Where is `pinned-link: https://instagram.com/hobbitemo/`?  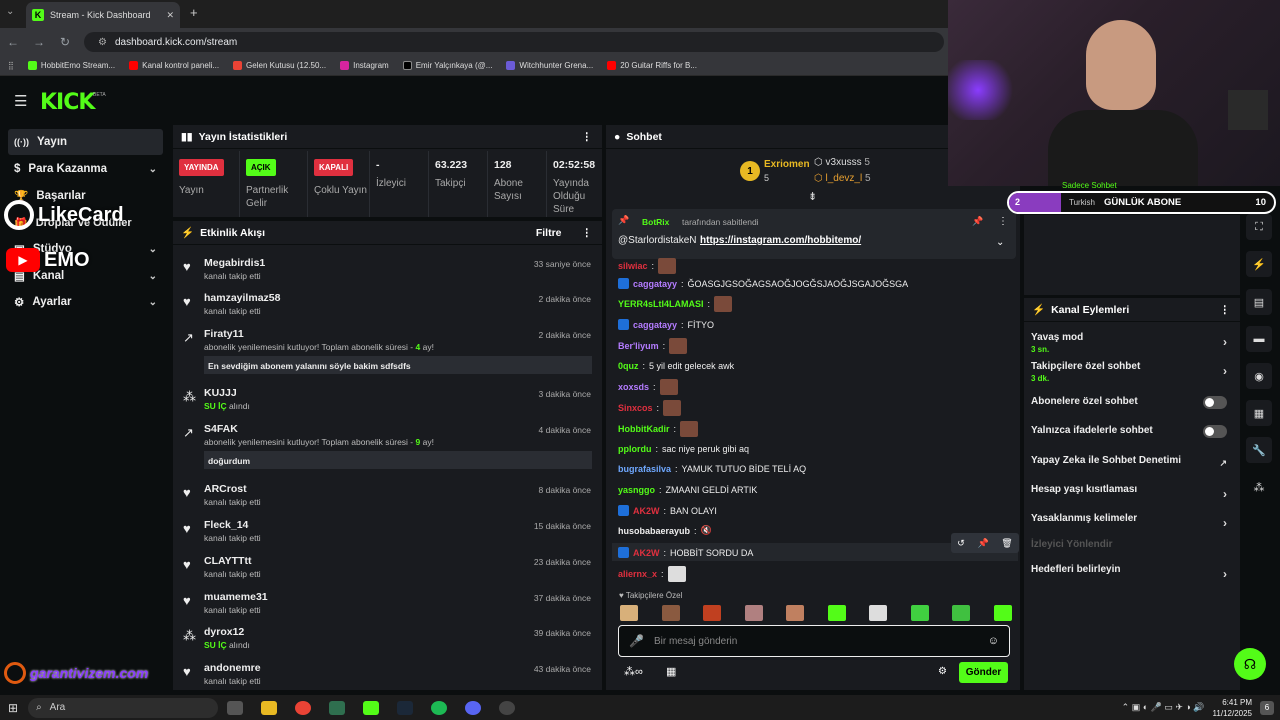
pinned-link: https://instagram.com/hobbitemo/ is located at coordinates (780, 240).